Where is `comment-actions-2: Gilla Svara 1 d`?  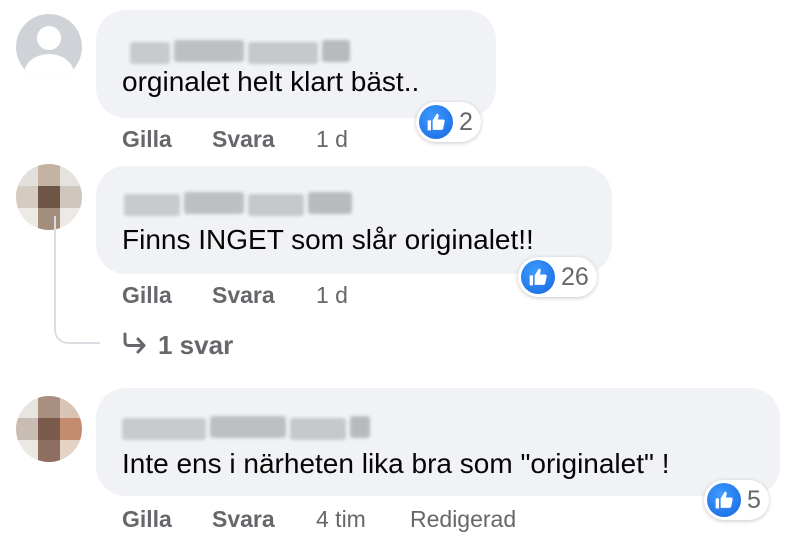
comment-actions-2: Gilla Svara 1 d is located at coordinates (322, 297).